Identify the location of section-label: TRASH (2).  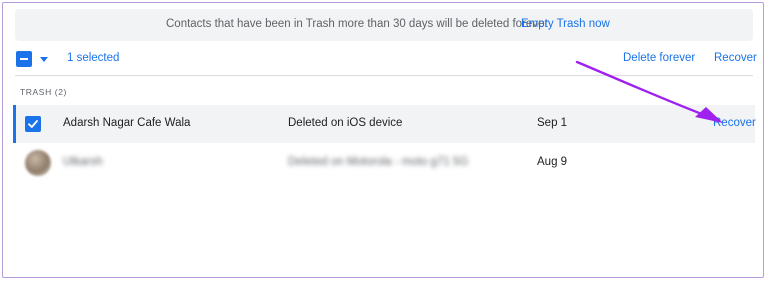
(43, 92).